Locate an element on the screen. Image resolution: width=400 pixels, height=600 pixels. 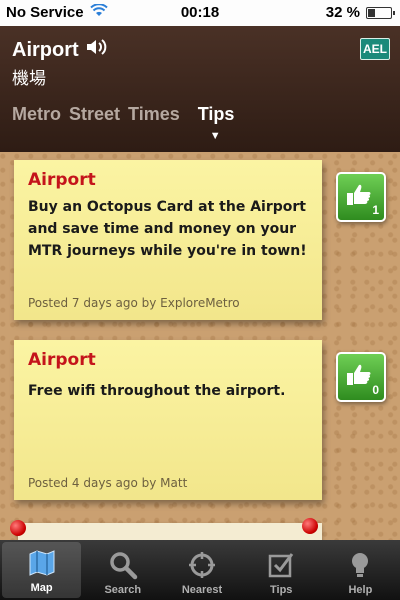
station-title: Airport is located at coordinates (59, 50).